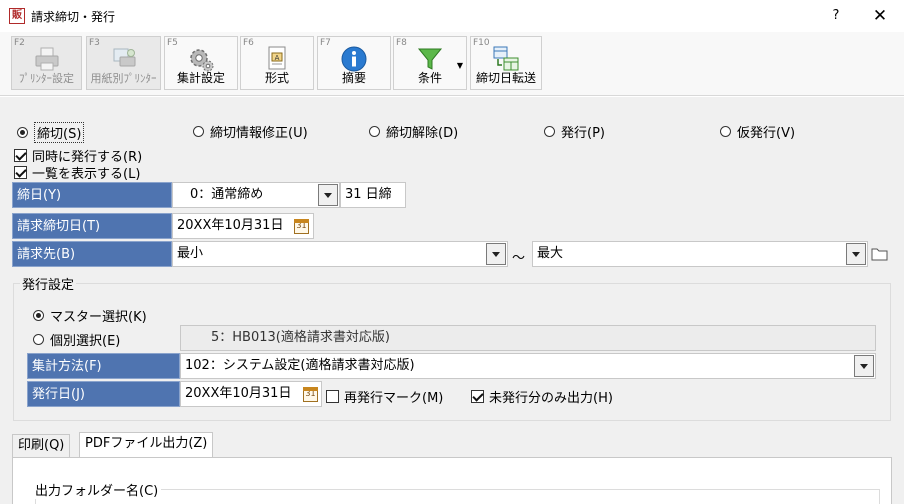  What do you see at coordinates (506, 63) in the screenshot?
I see `closing-date-transfer-button: F10 締切日転送` at bounding box center [506, 63].